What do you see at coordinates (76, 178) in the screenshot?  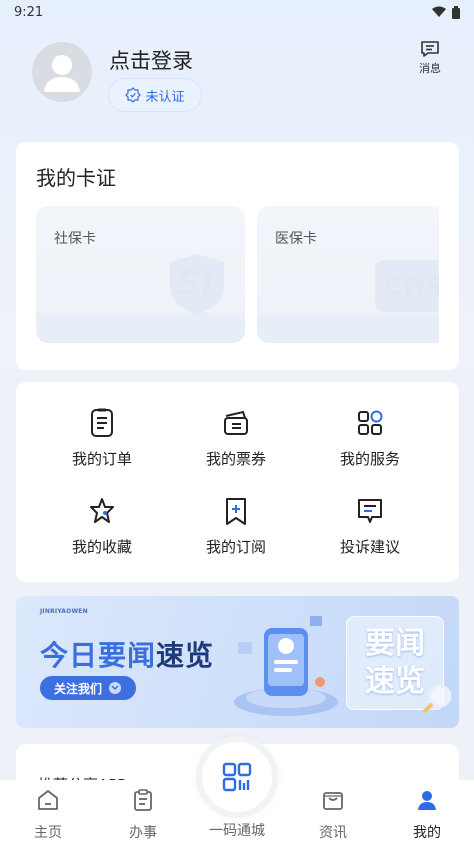 I see `section-title: 我的卡证` at bounding box center [76, 178].